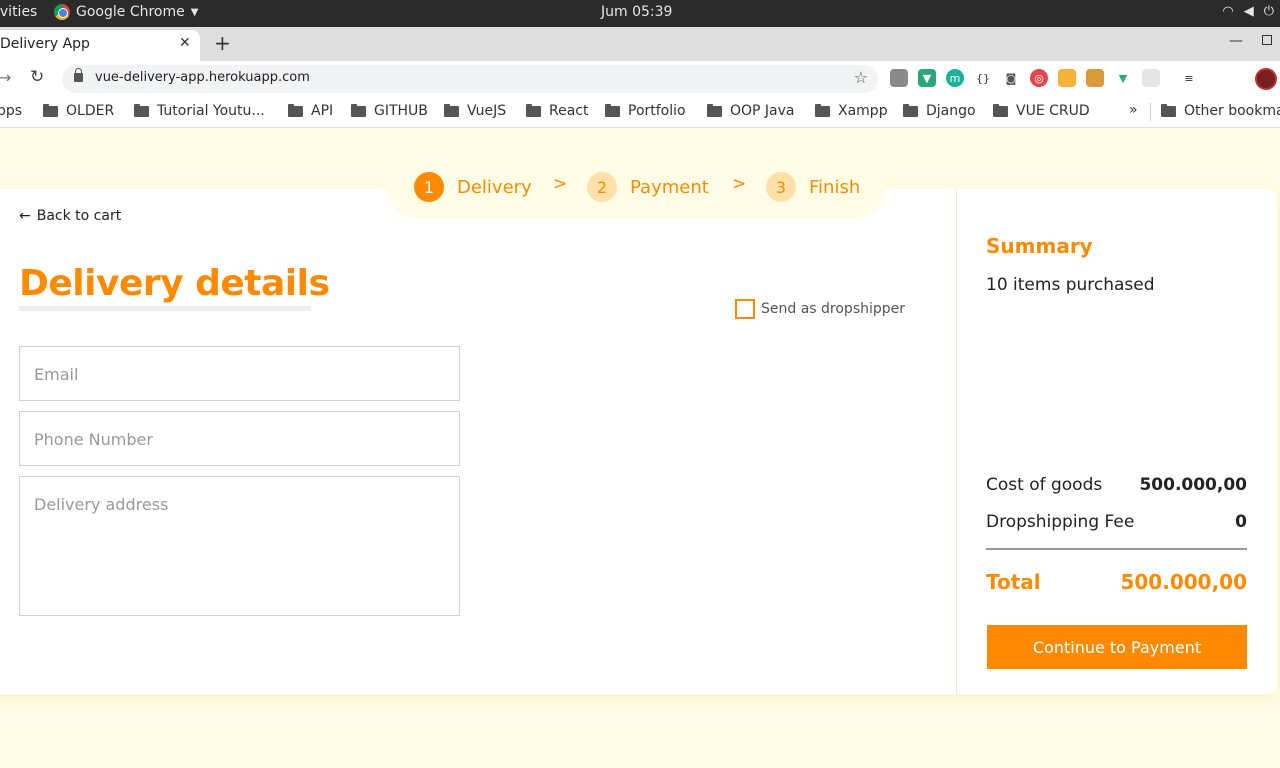  Describe the element at coordinates (951, 111) in the screenshot. I see `bookmark-label: Django` at that location.